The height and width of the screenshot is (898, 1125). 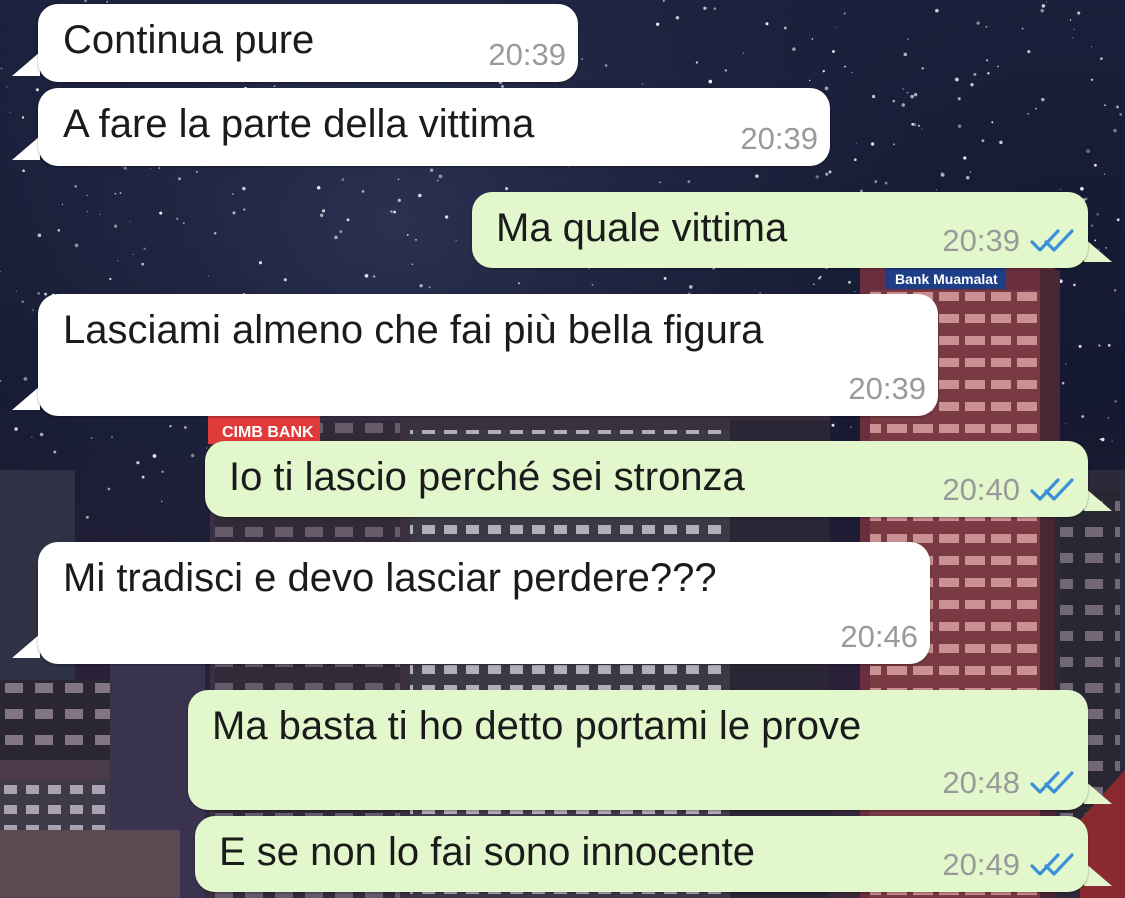 I want to click on message-timestamp: 20:49, so click(x=981, y=864).